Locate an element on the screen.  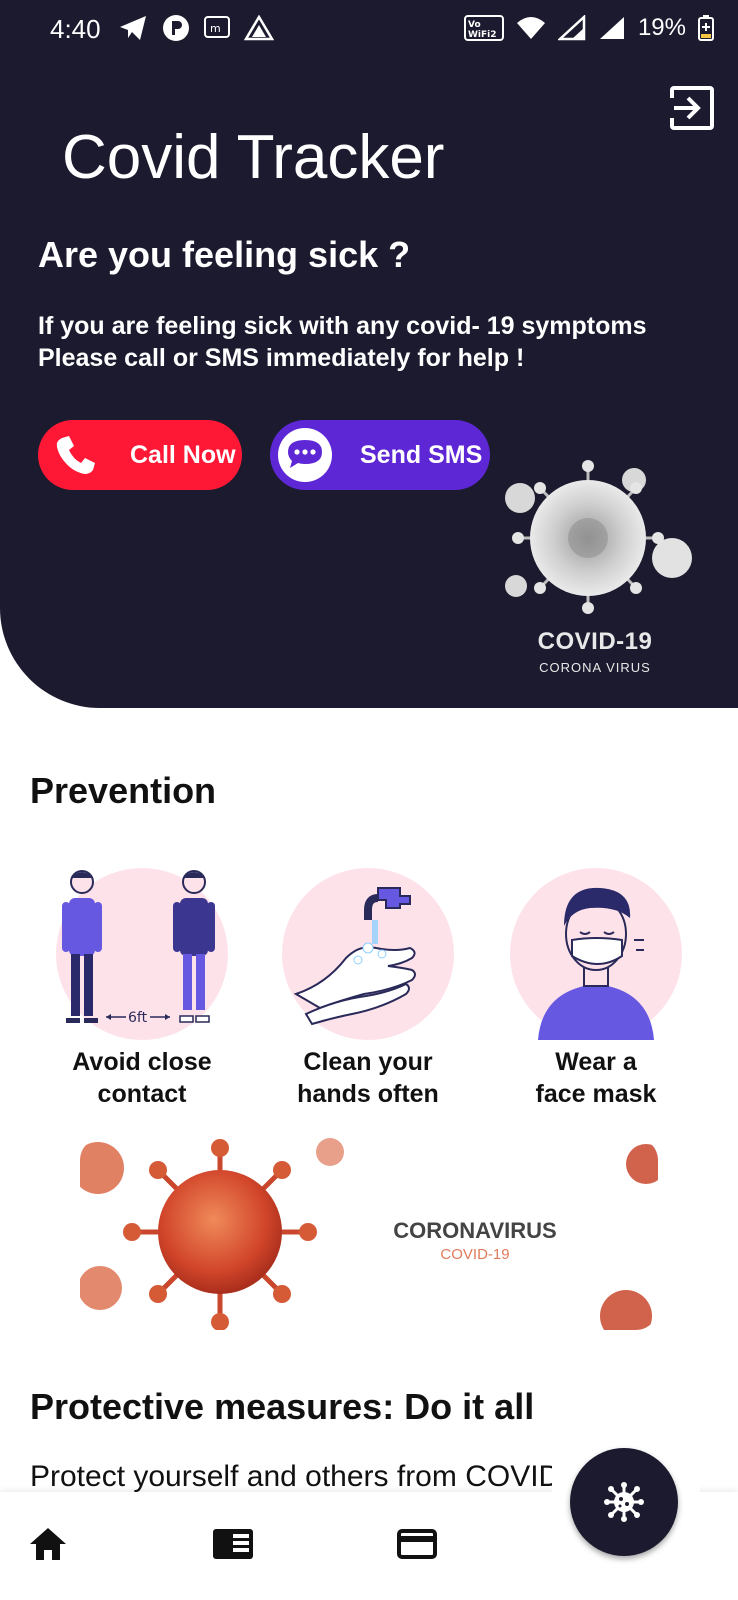
phone-icon is located at coordinates (75, 455).